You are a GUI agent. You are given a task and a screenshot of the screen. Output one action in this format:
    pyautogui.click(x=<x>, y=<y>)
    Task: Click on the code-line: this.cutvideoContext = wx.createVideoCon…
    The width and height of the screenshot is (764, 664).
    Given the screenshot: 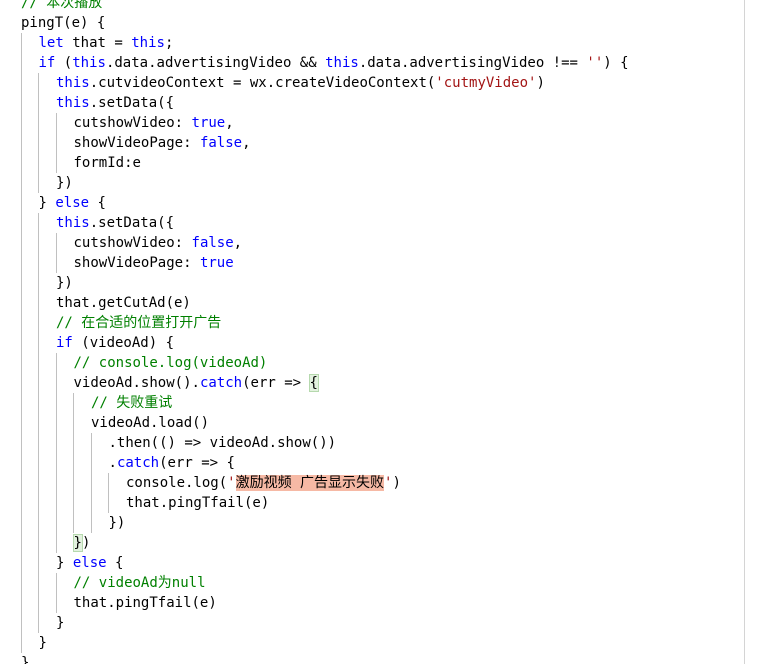 What is the action you would take?
    pyautogui.click(x=372, y=83)
    